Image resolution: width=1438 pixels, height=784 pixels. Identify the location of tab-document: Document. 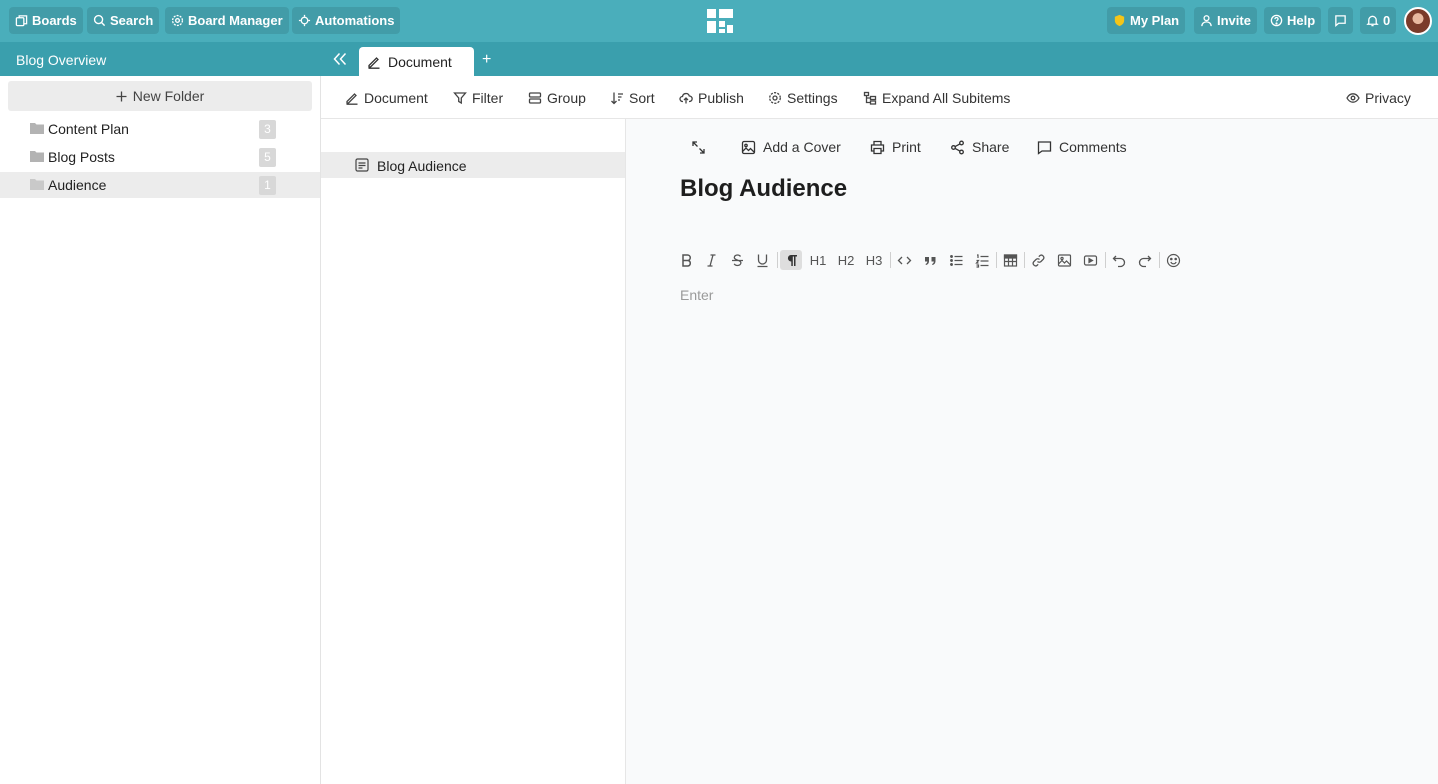
(416, 61).